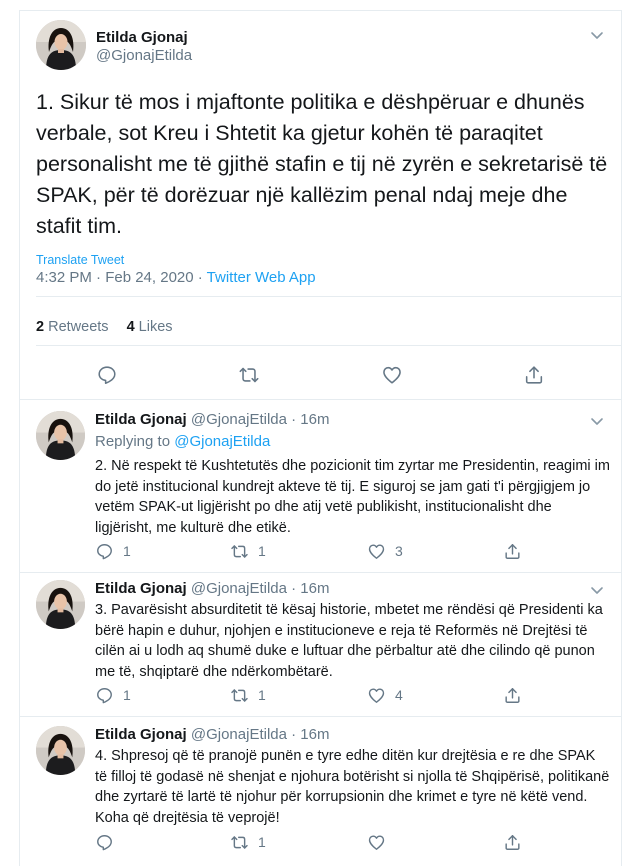 Image resolution: width=640 pixels, height=866 pixels. What do you see at coordinates (121, 277) in the screenshot?
I see `tweet-timestamp: 4:32 PM · Feb 24, 2020 ·` at bounding box center [121, 277].